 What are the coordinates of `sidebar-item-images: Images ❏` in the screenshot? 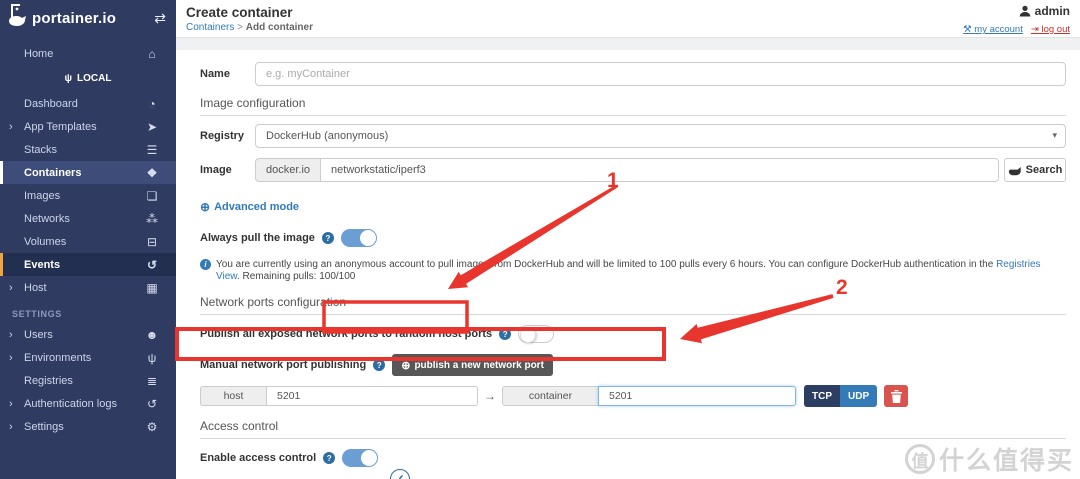 It's located at (88, 195).